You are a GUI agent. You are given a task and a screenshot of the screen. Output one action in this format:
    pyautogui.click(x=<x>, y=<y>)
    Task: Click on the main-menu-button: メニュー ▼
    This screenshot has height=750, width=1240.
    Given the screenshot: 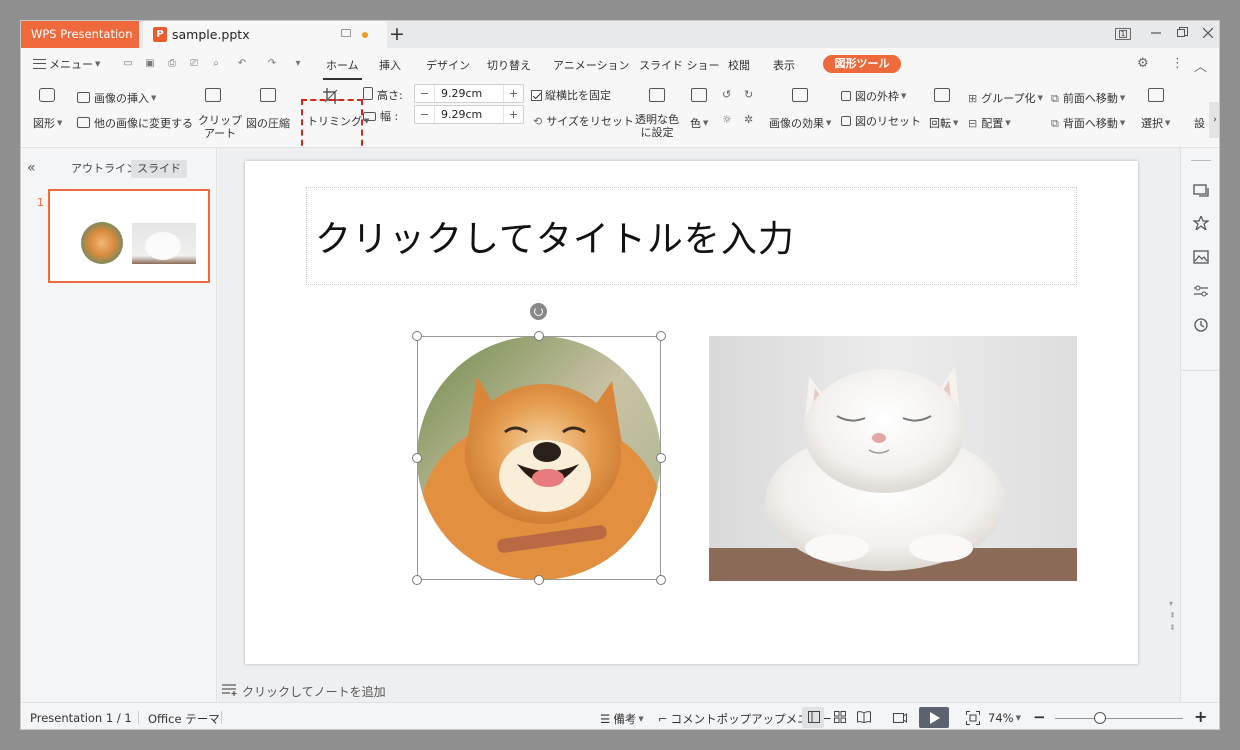 What is the action you would take?
    pyautogui.click(x=66, y=64)
    